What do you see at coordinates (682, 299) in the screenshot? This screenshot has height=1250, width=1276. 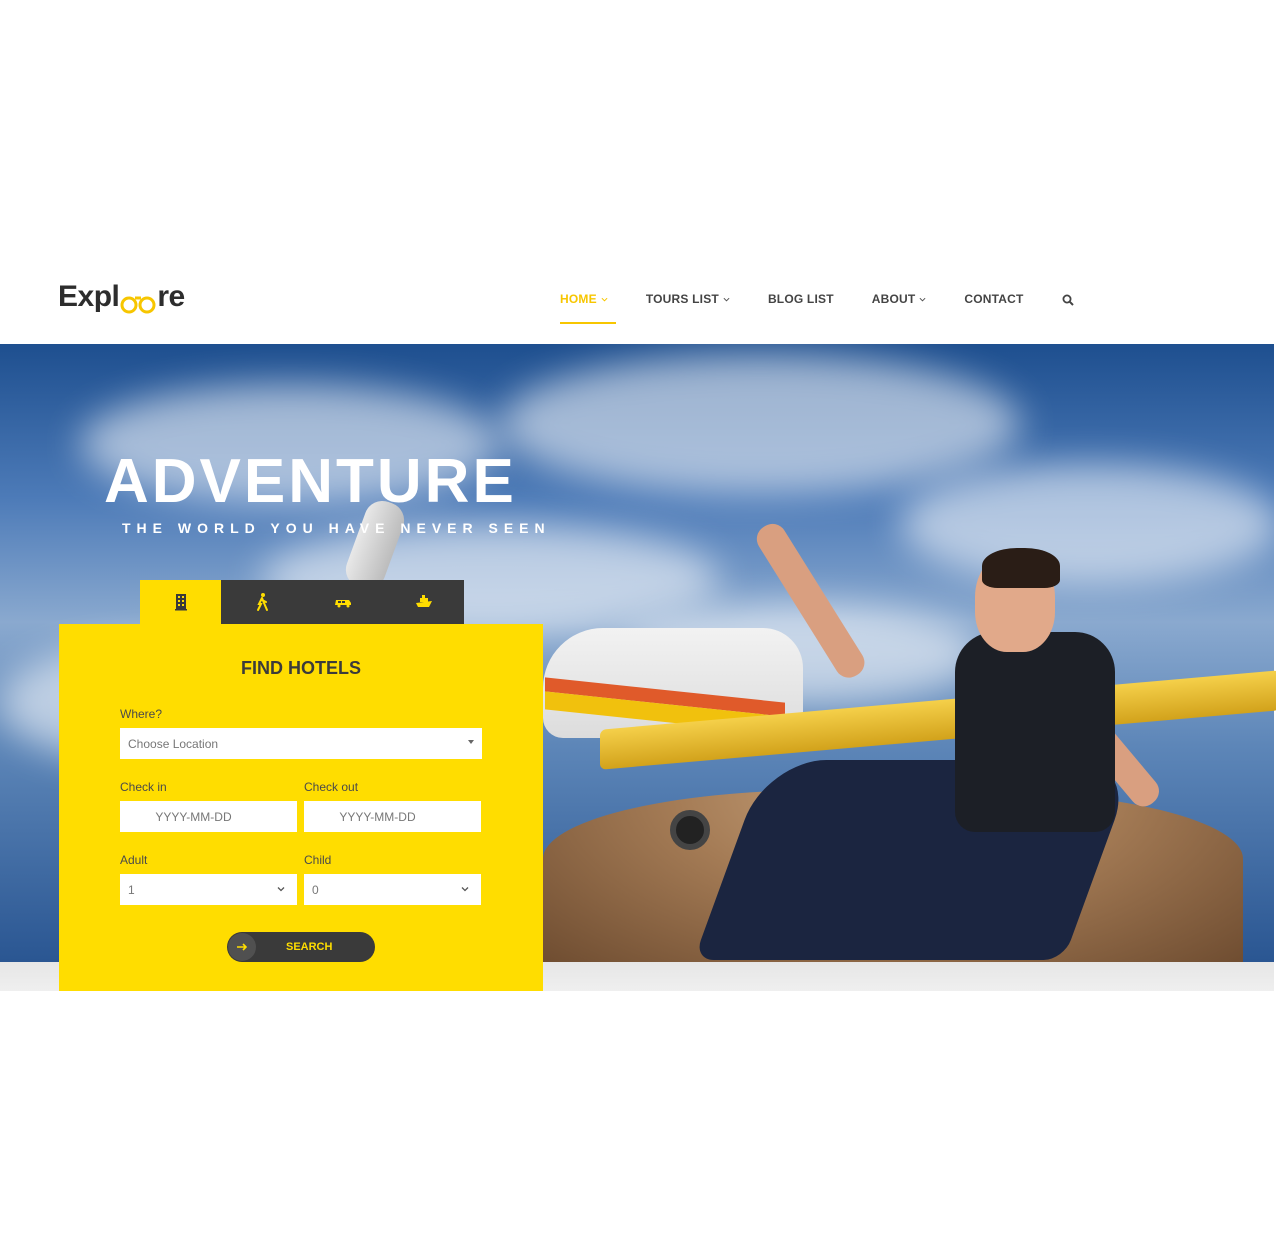 I see `nav-item-label: TOURS LIST` at bounding box center [682, 299].